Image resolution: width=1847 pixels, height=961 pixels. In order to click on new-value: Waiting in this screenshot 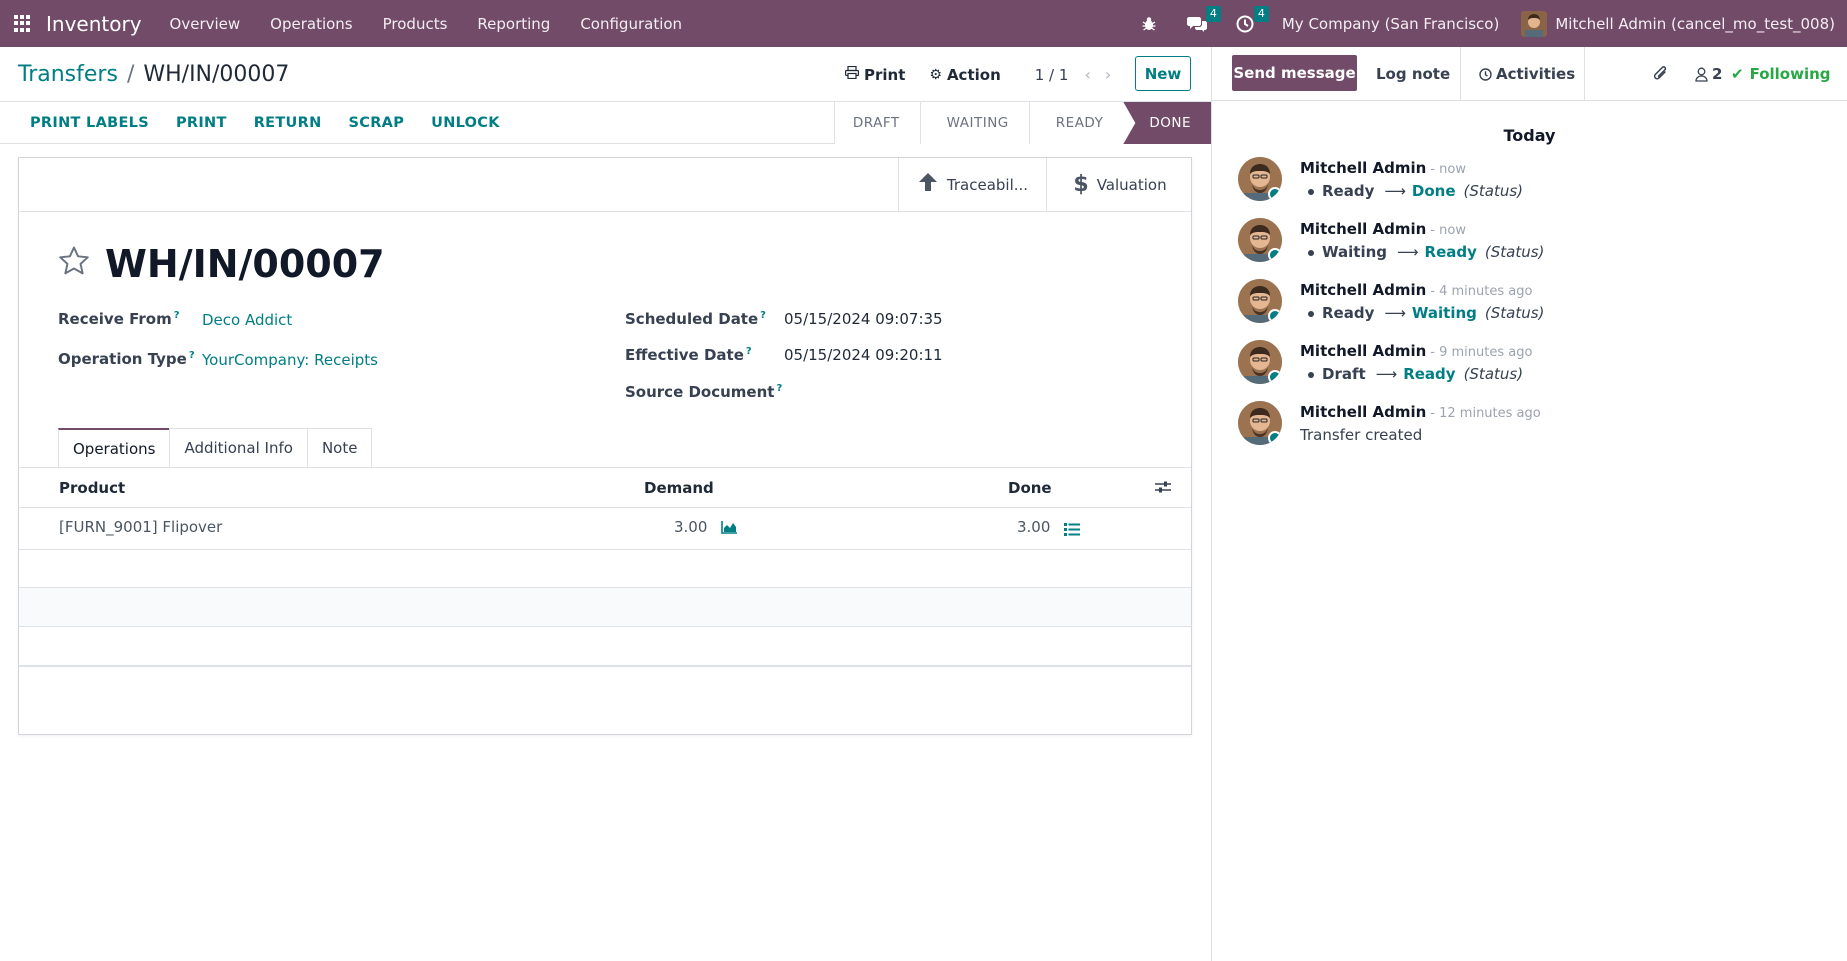, I will do `click(1444, 313)`.